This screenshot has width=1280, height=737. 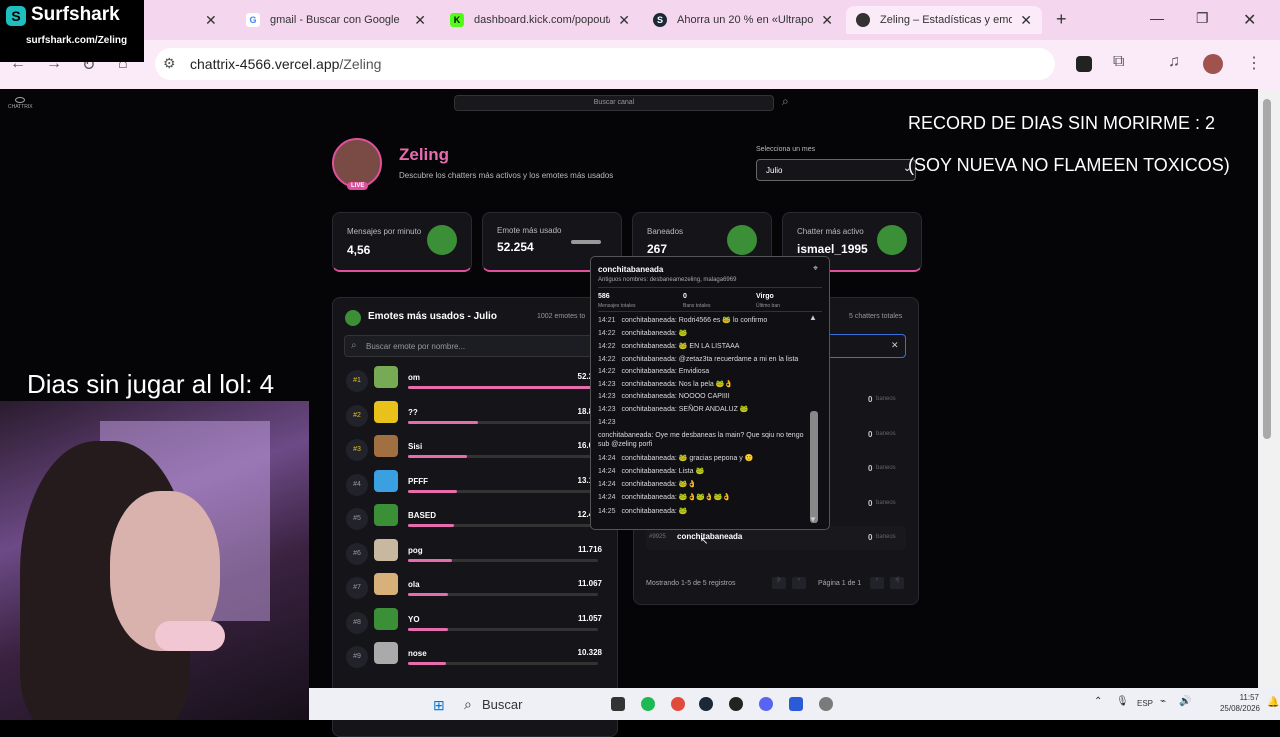 What do you see at coordinates (1098, 701) in the screenshot?
I see `tray-chevron-icon: ⌃` at bounding box center [1098, 701].